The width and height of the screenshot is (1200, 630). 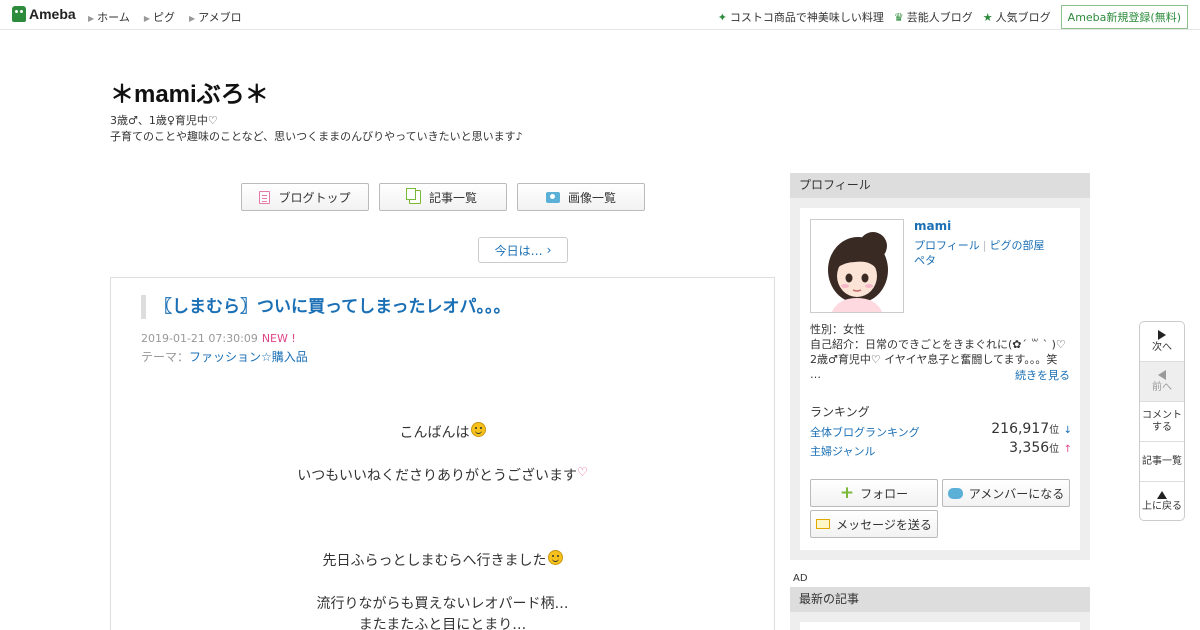 What do you see at coordinates (1162, 501) in the screenshot?
I see `back-to-top-button: 上に戻る` at bounding box center [1162, 501].